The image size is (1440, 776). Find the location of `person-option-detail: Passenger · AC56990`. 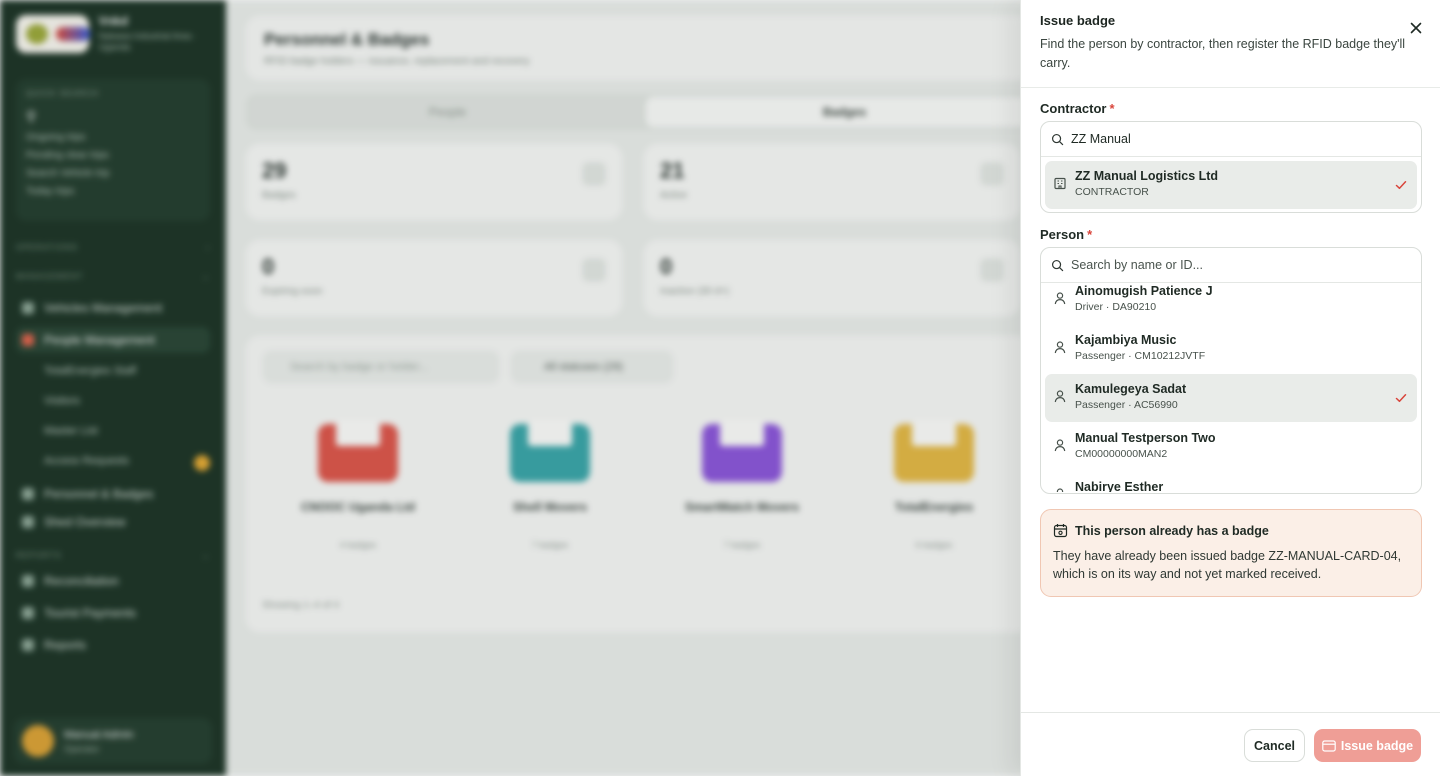

person-option-detail: Passenger · AC56990 is located at coordinates (1126, 405).